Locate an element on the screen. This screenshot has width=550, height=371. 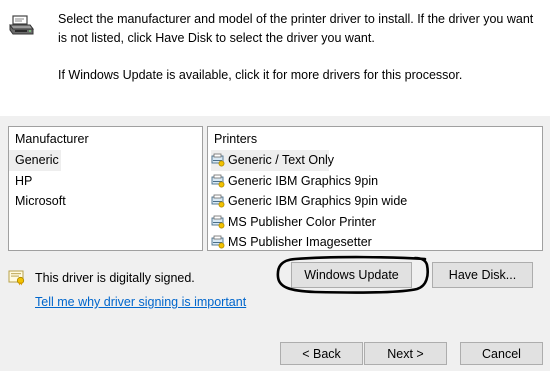
manufacturer-item-label: Generic is located at coordinates (37, 160).